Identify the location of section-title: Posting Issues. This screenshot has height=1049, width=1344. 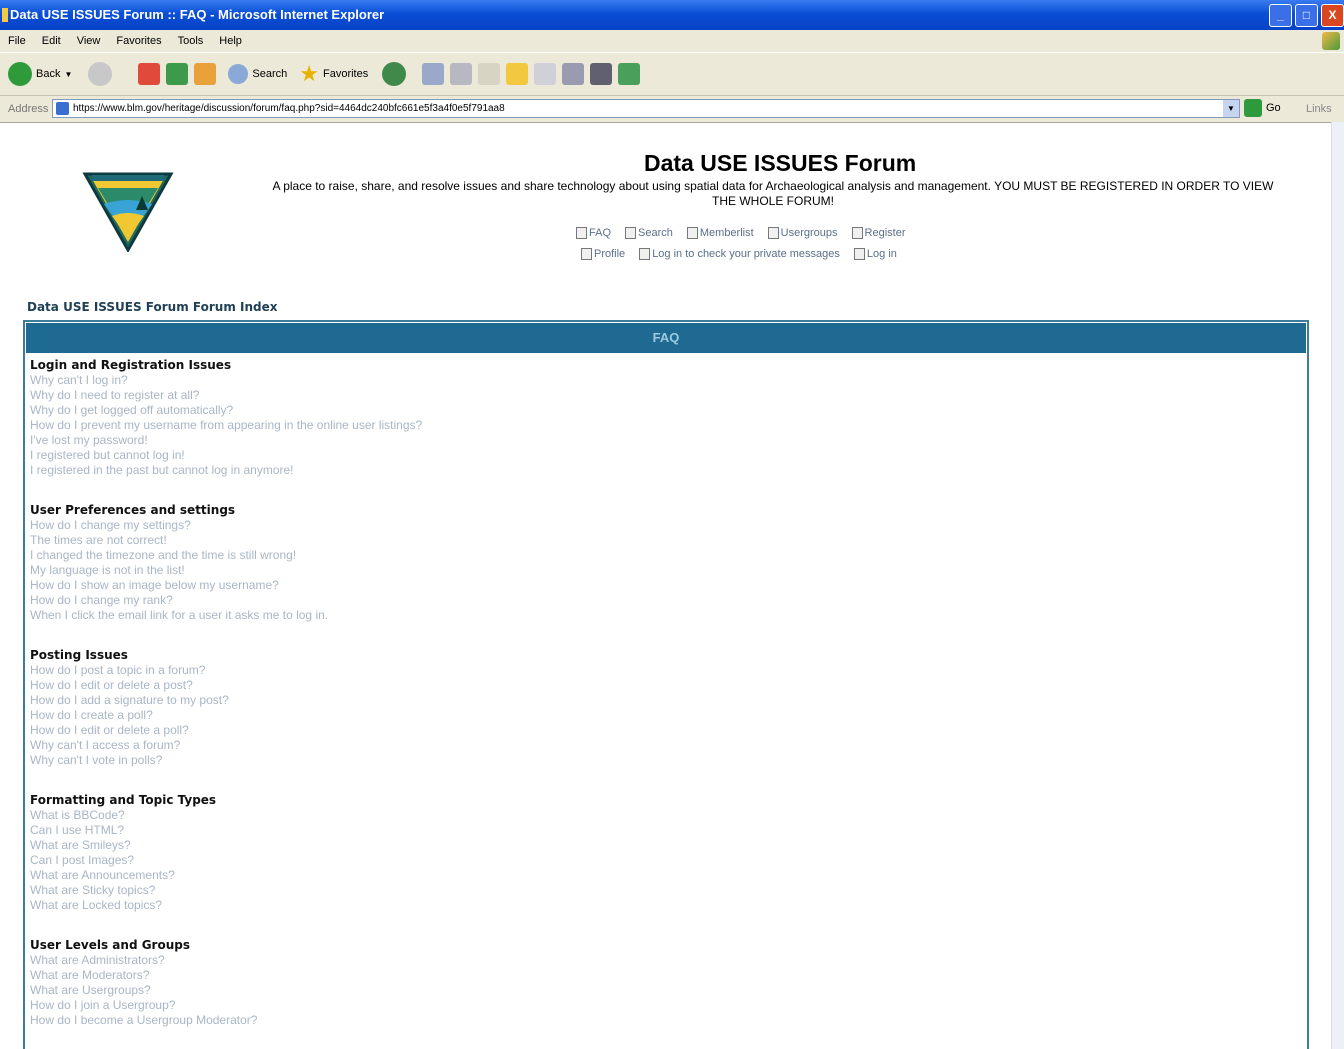
(79, 655).